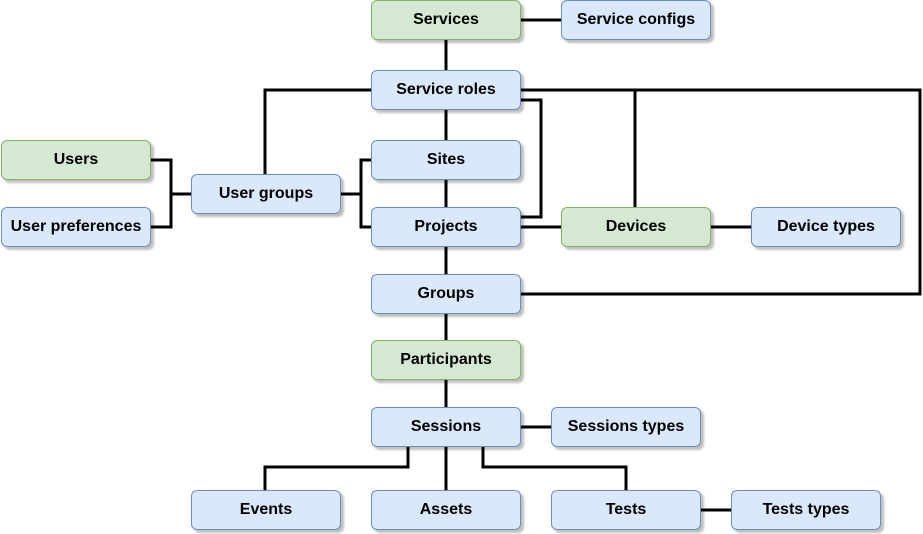 This screenshot has height=534, width=923. Describe the element at coordinates (266, 510) in the screenshot. I see `node-events: Events` at that location.